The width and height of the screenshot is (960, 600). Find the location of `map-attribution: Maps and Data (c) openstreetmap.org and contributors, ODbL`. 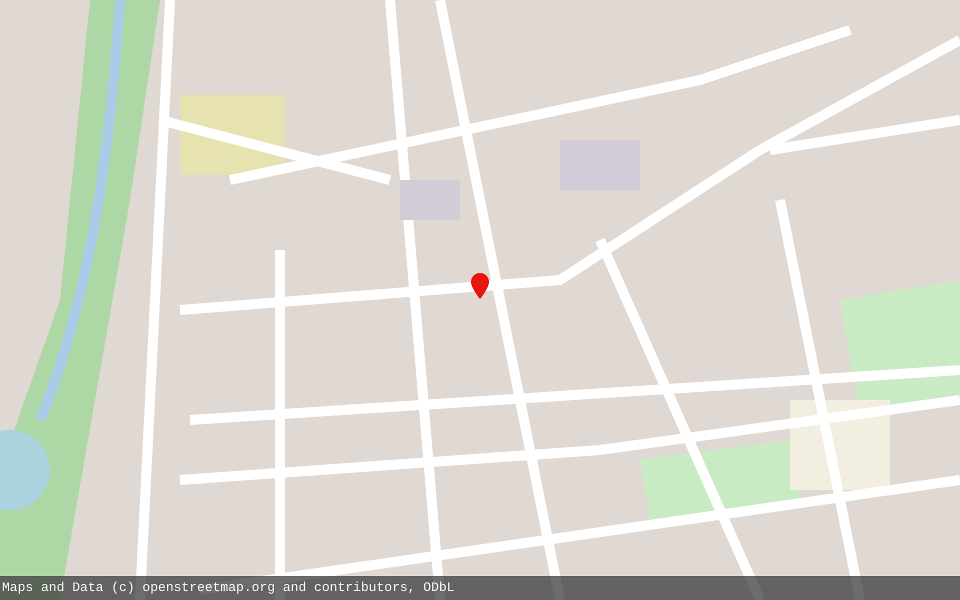

map-attribution: Maps and Data (c) openstreetmap.org and contributors, ODbL is located at coordinates (480, 588).